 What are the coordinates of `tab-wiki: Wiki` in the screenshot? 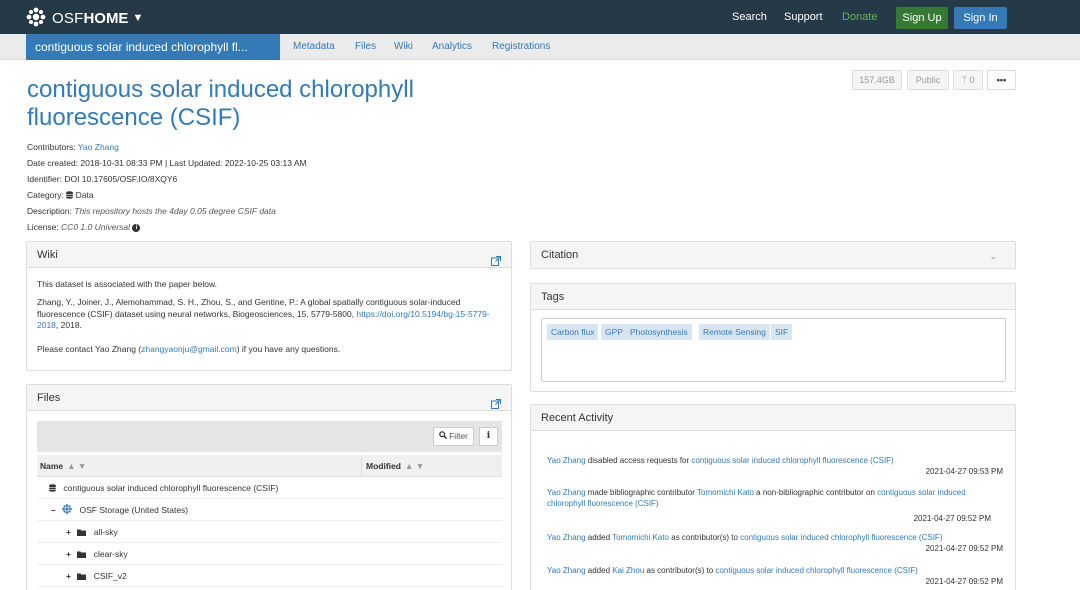 It's located at (403, 46).